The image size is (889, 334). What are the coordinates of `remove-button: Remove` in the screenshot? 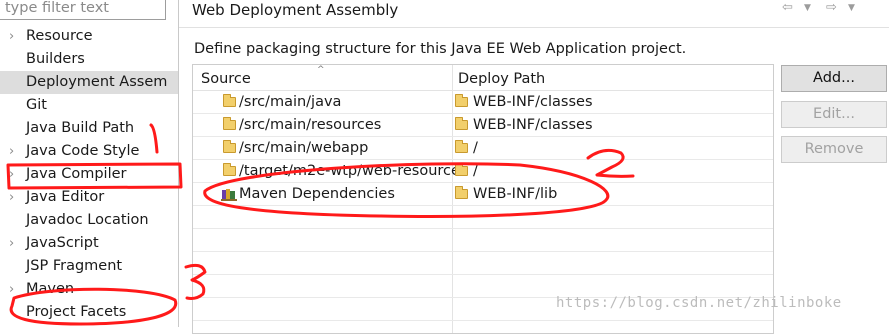 It's located at (834, 149).